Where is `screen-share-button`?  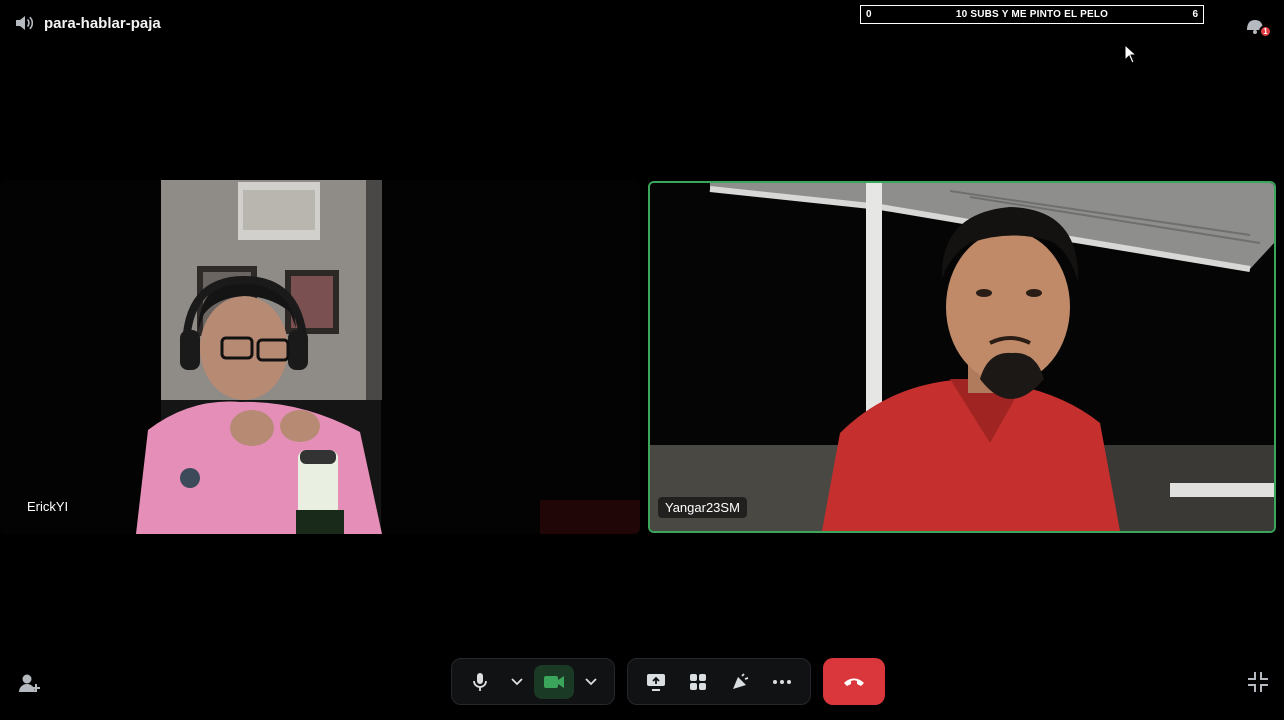
screen-share-button is located at coordinates (656, 682).